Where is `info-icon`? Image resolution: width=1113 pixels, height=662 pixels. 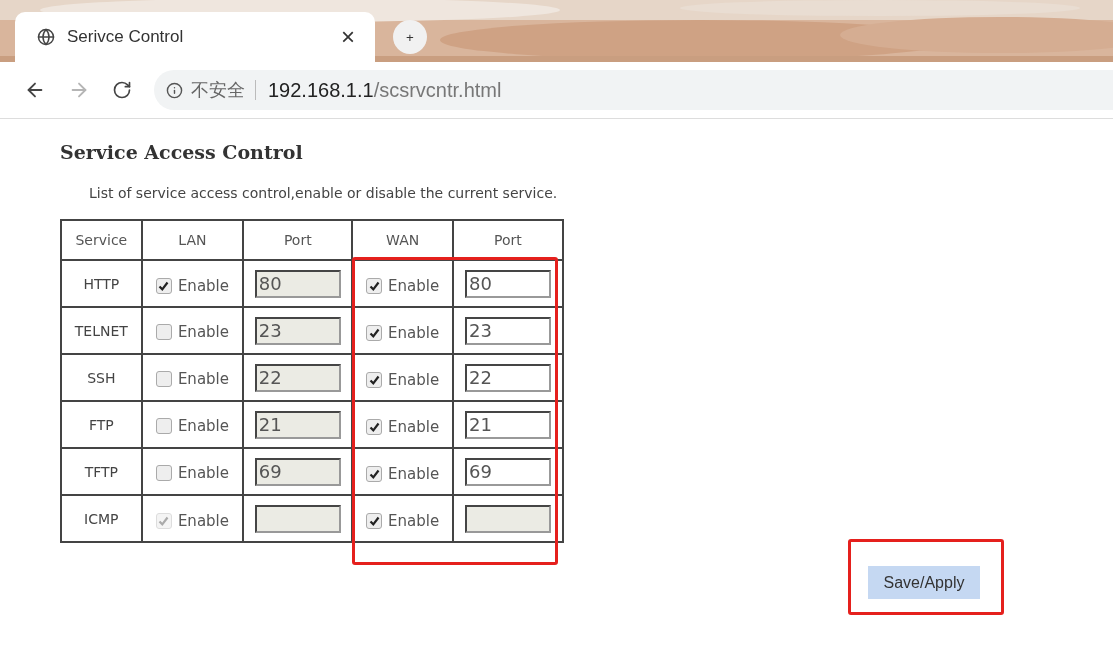 info-icon is located at coordinates (174, 90).